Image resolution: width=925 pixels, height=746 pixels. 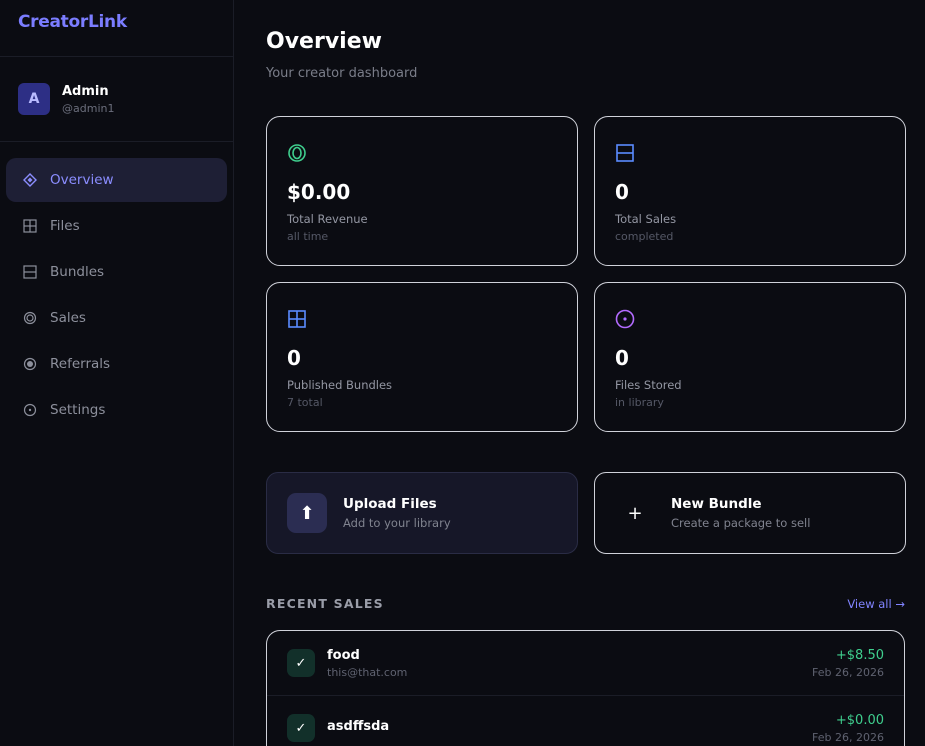 I want to click on grid-icon, so click(x=30, y=226).